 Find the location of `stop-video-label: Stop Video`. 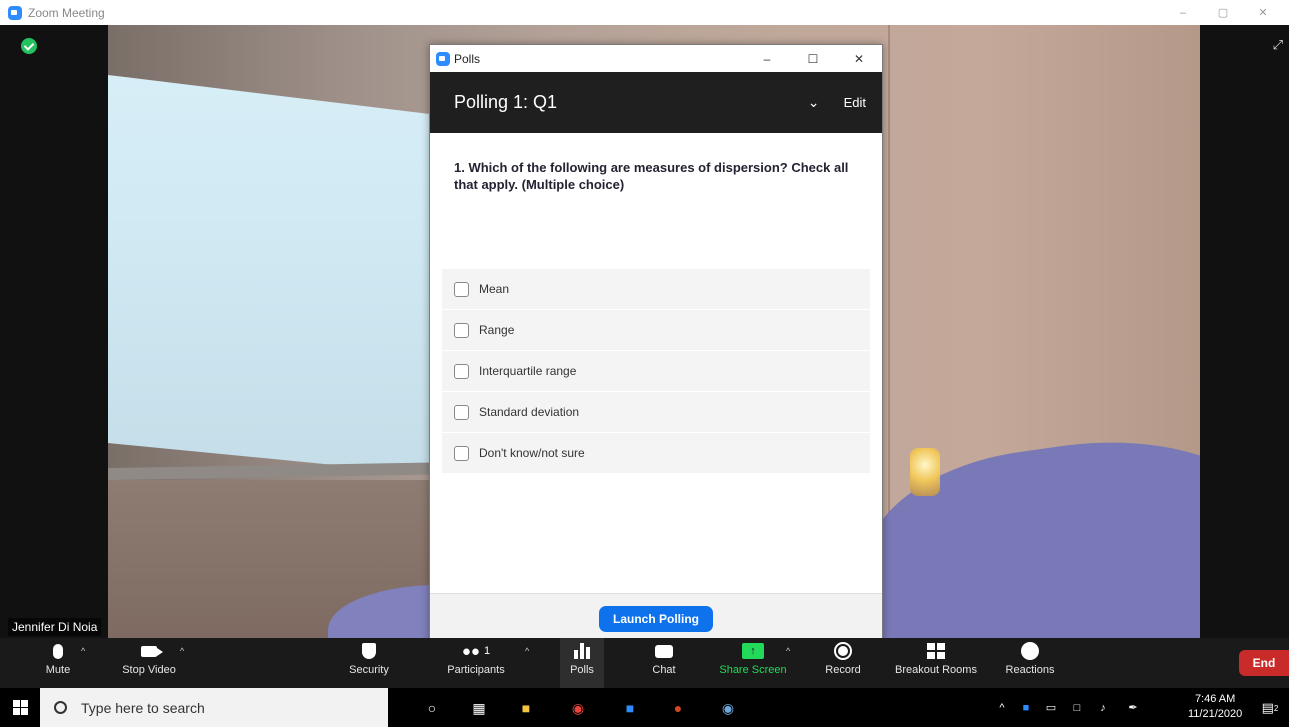

stop-video-label: Stop Video is located at coordinates (149, 670).